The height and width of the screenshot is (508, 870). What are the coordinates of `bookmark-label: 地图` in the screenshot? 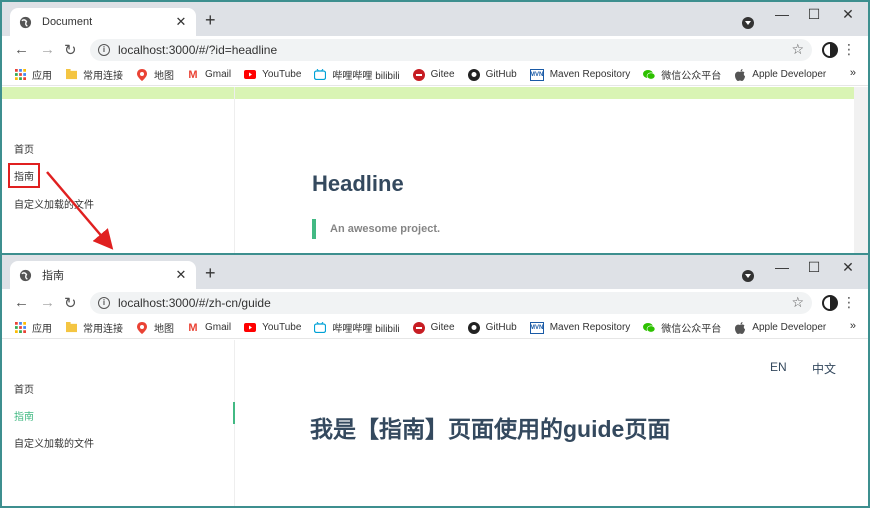 It's located at (164, 76).